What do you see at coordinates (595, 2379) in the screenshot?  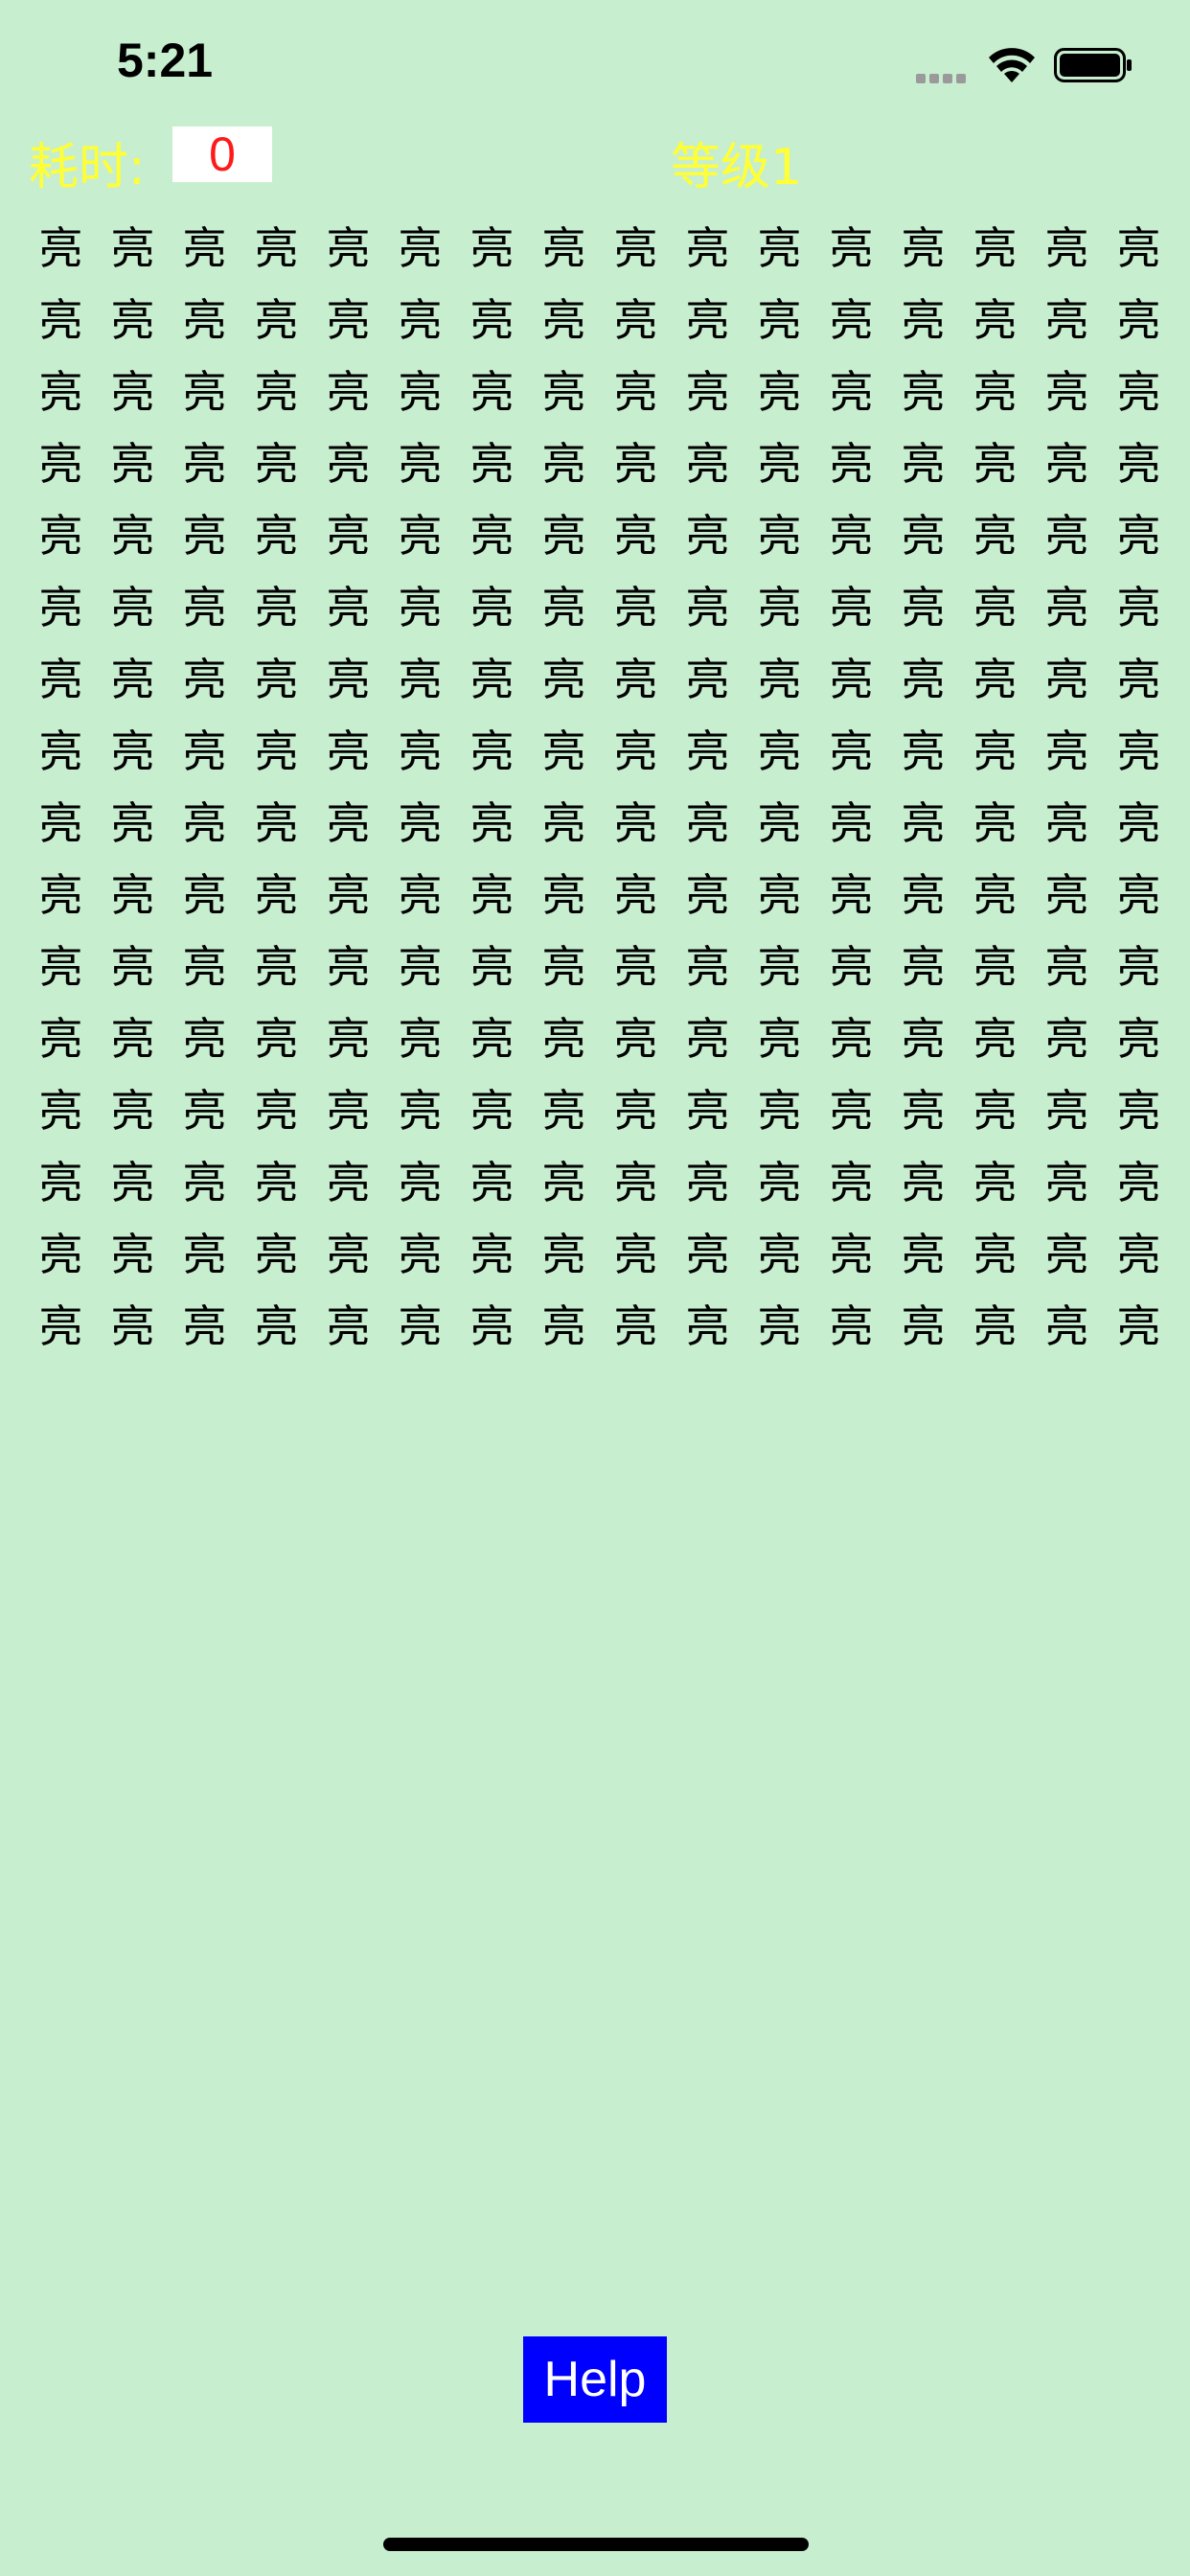 I see `help-button: Help` at bounding box center [595, 2379].